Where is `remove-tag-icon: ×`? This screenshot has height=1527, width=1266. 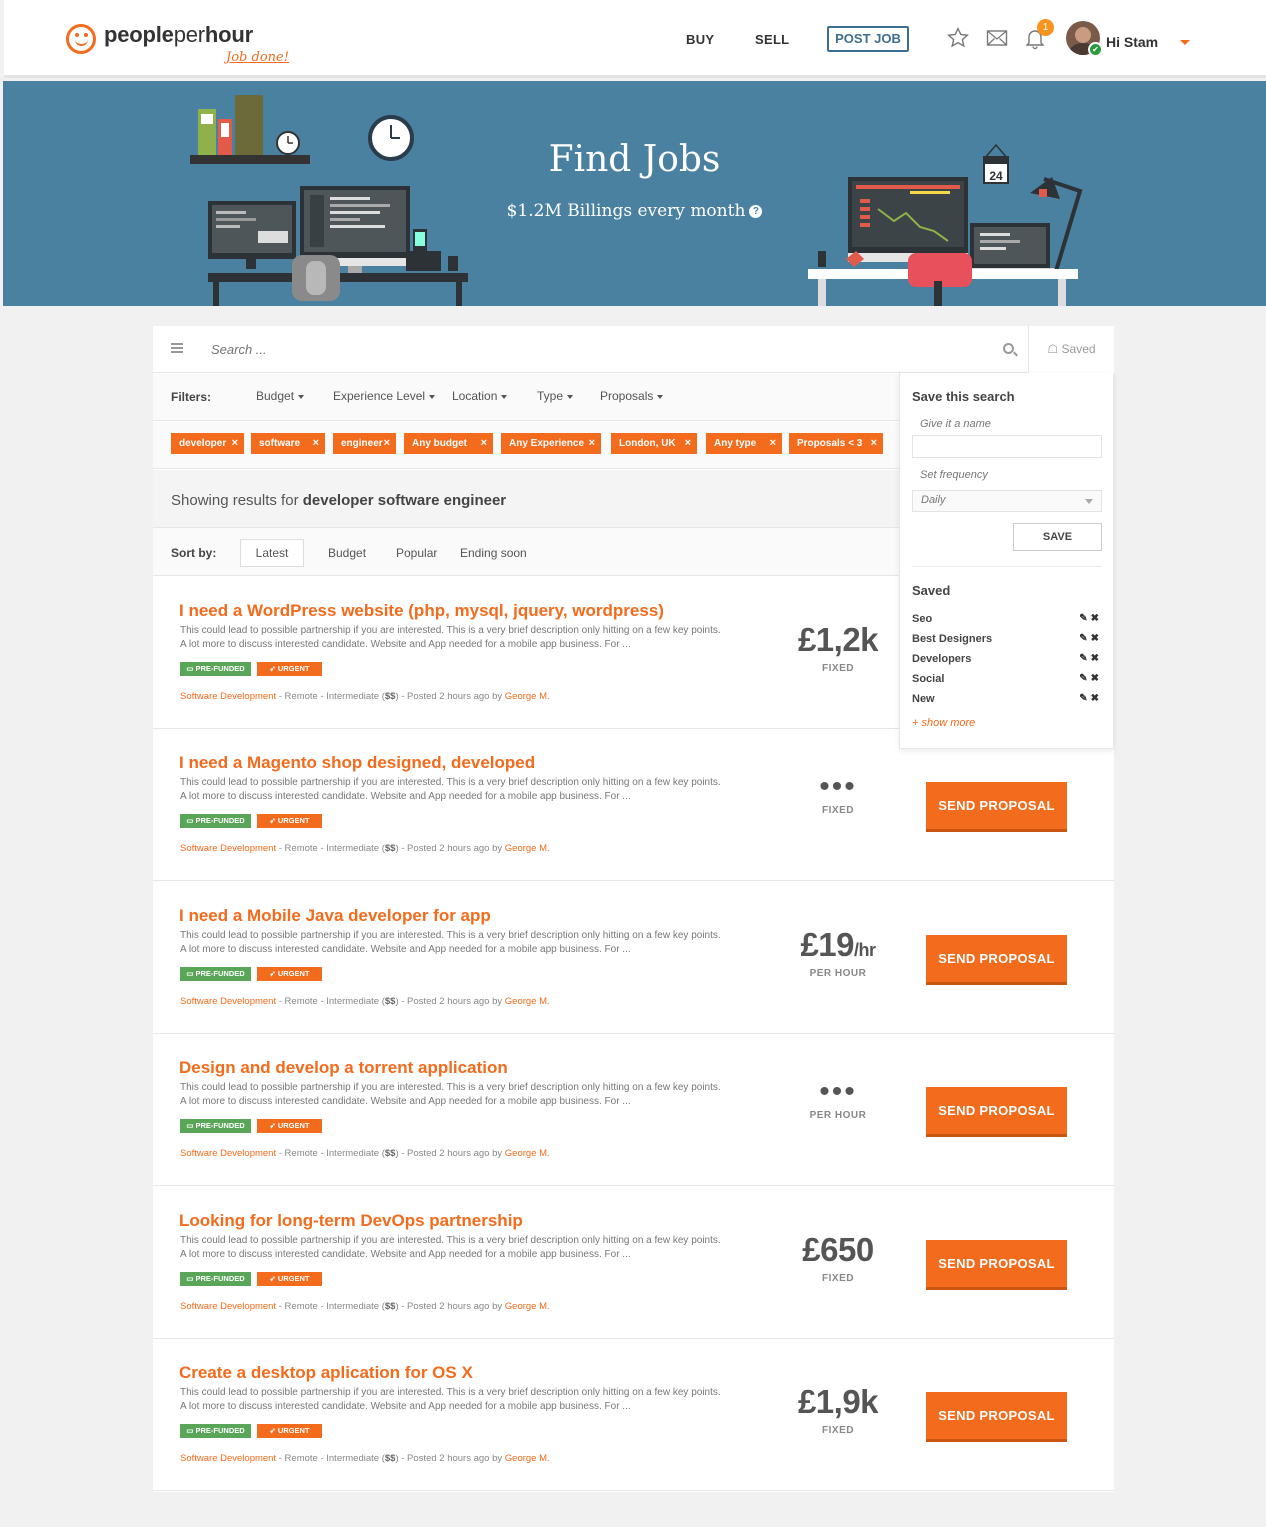
remove-tag-icon: × is located at coordinates (772, 443).